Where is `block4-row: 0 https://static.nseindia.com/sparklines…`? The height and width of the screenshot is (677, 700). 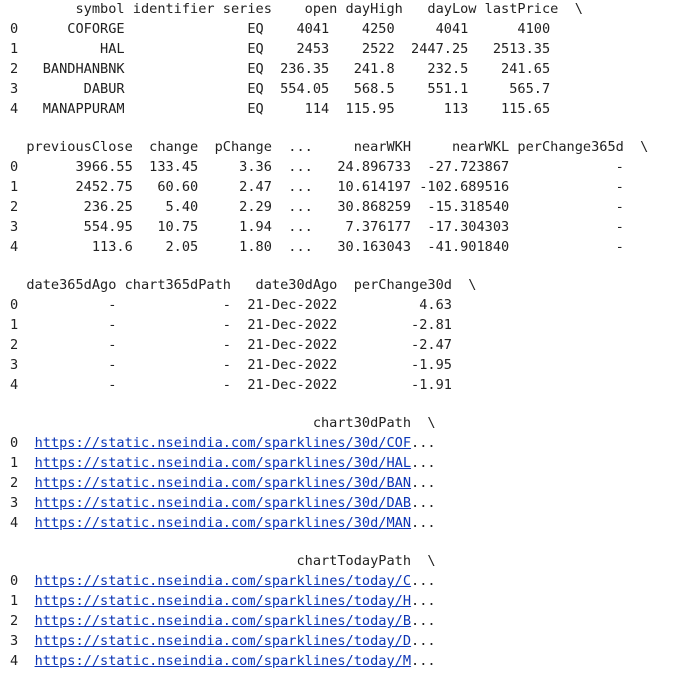 block4-row: 0 https://static.nseindia.com/sparklines… is located at coordinates (223, 444).